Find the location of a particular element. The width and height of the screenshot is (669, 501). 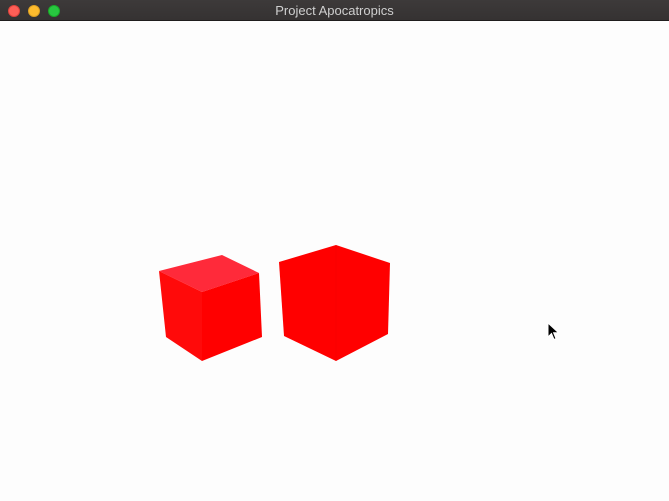

cube-right-left-face is located at coordinates (307, 303).